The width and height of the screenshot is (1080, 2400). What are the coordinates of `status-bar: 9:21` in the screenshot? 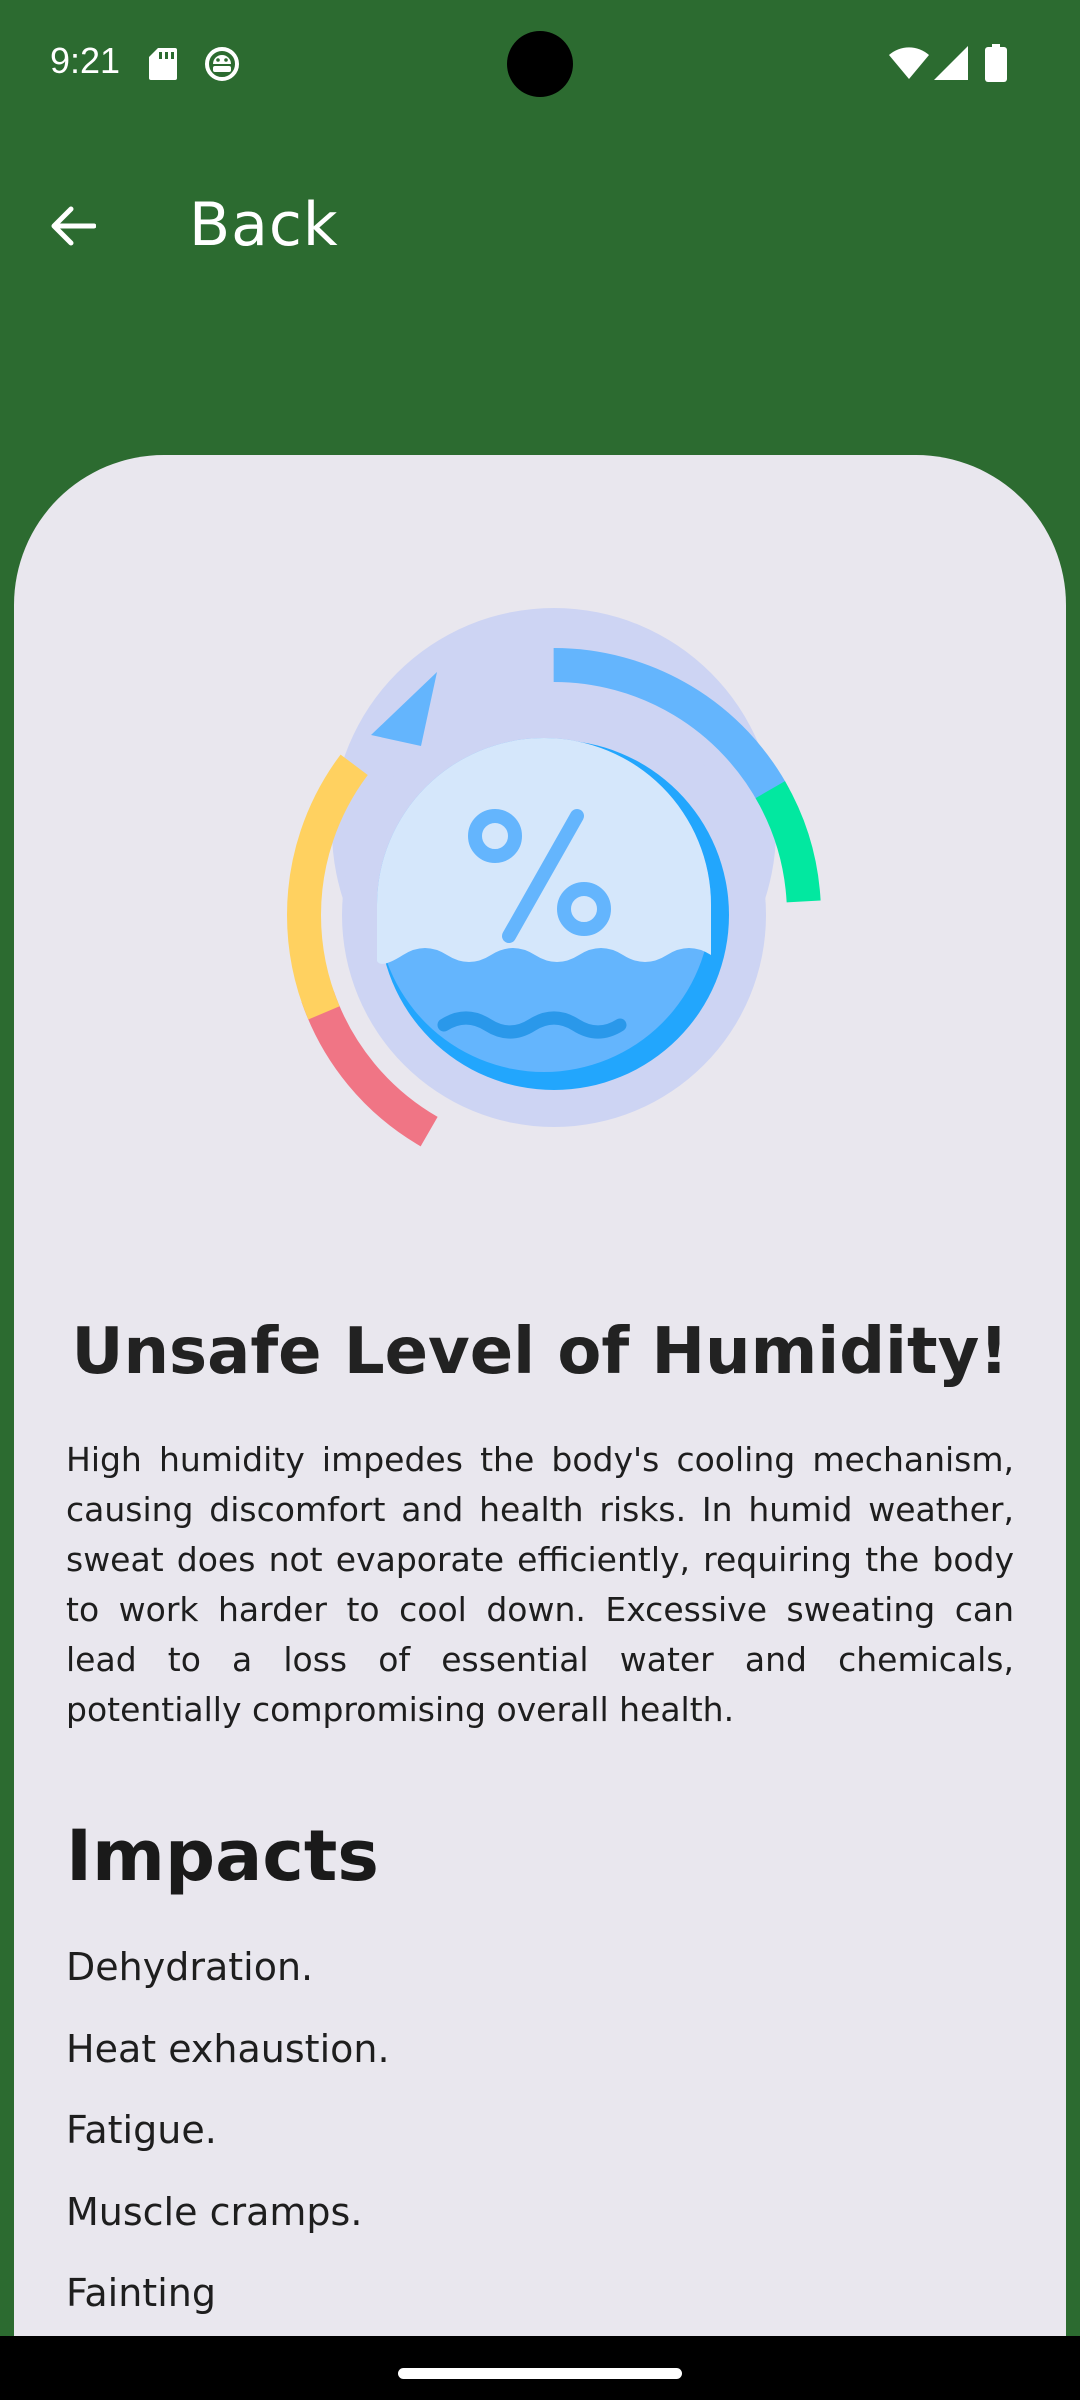 It's located at (540, 65).